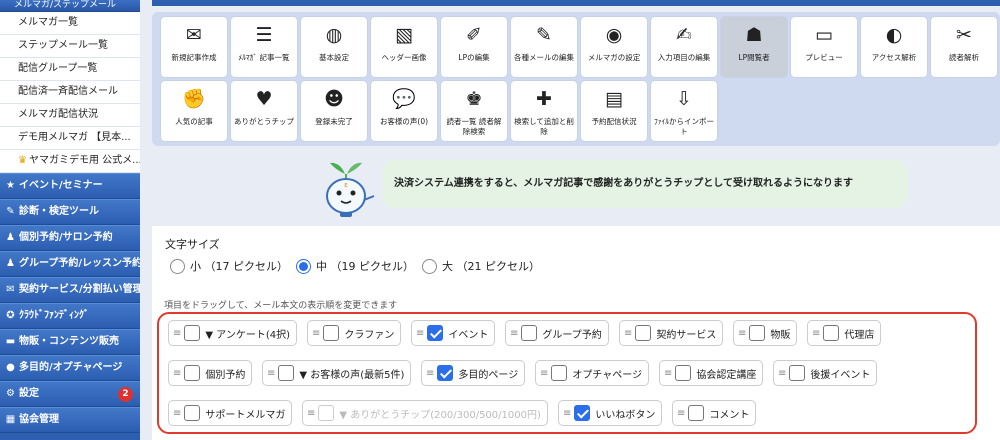 Image resolution: width=1000 pixels, height=440 pixels. Describe the element at coordinates (544, 47) in the screenshot. I see `tool-tile: ✎ 各種メールの編集` at that location.